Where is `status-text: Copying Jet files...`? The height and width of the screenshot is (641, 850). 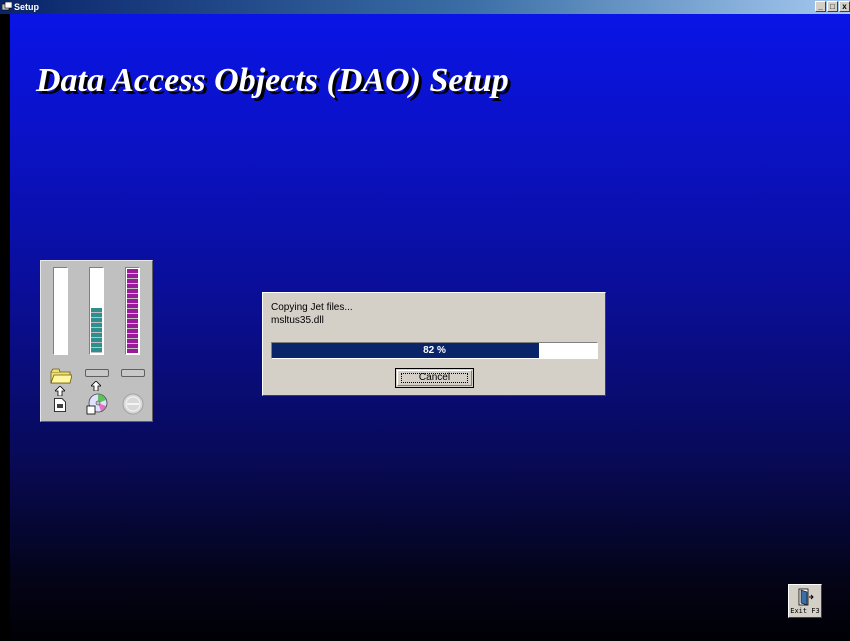
status-text: Copying Jet files... is located at coordinates (312, 307).